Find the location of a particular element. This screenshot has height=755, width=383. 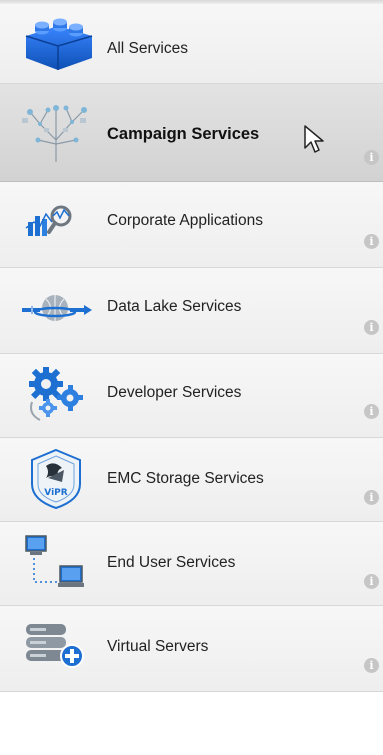

service-item-emc-storage-services: ViPR EMC Storage Services i is located at coordinates (191, 480).